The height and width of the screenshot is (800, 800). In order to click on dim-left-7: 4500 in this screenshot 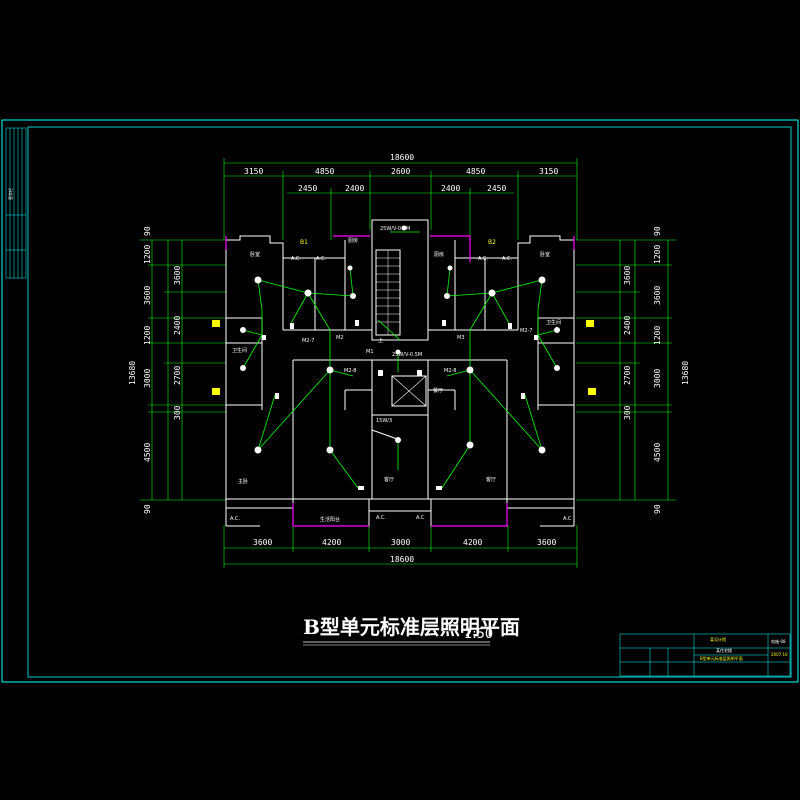, I will do `click(147, 452)`.